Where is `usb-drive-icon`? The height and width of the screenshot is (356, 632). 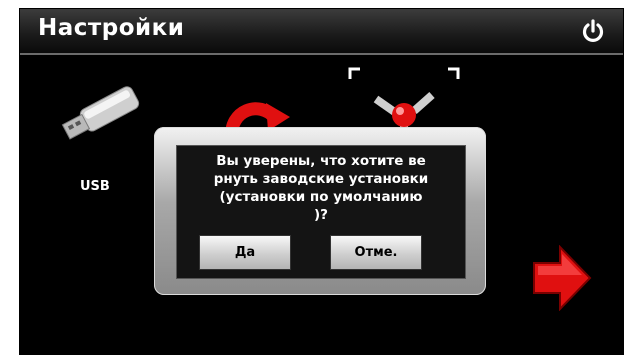
usb-drive-icon is located at coordinates (102, 114).